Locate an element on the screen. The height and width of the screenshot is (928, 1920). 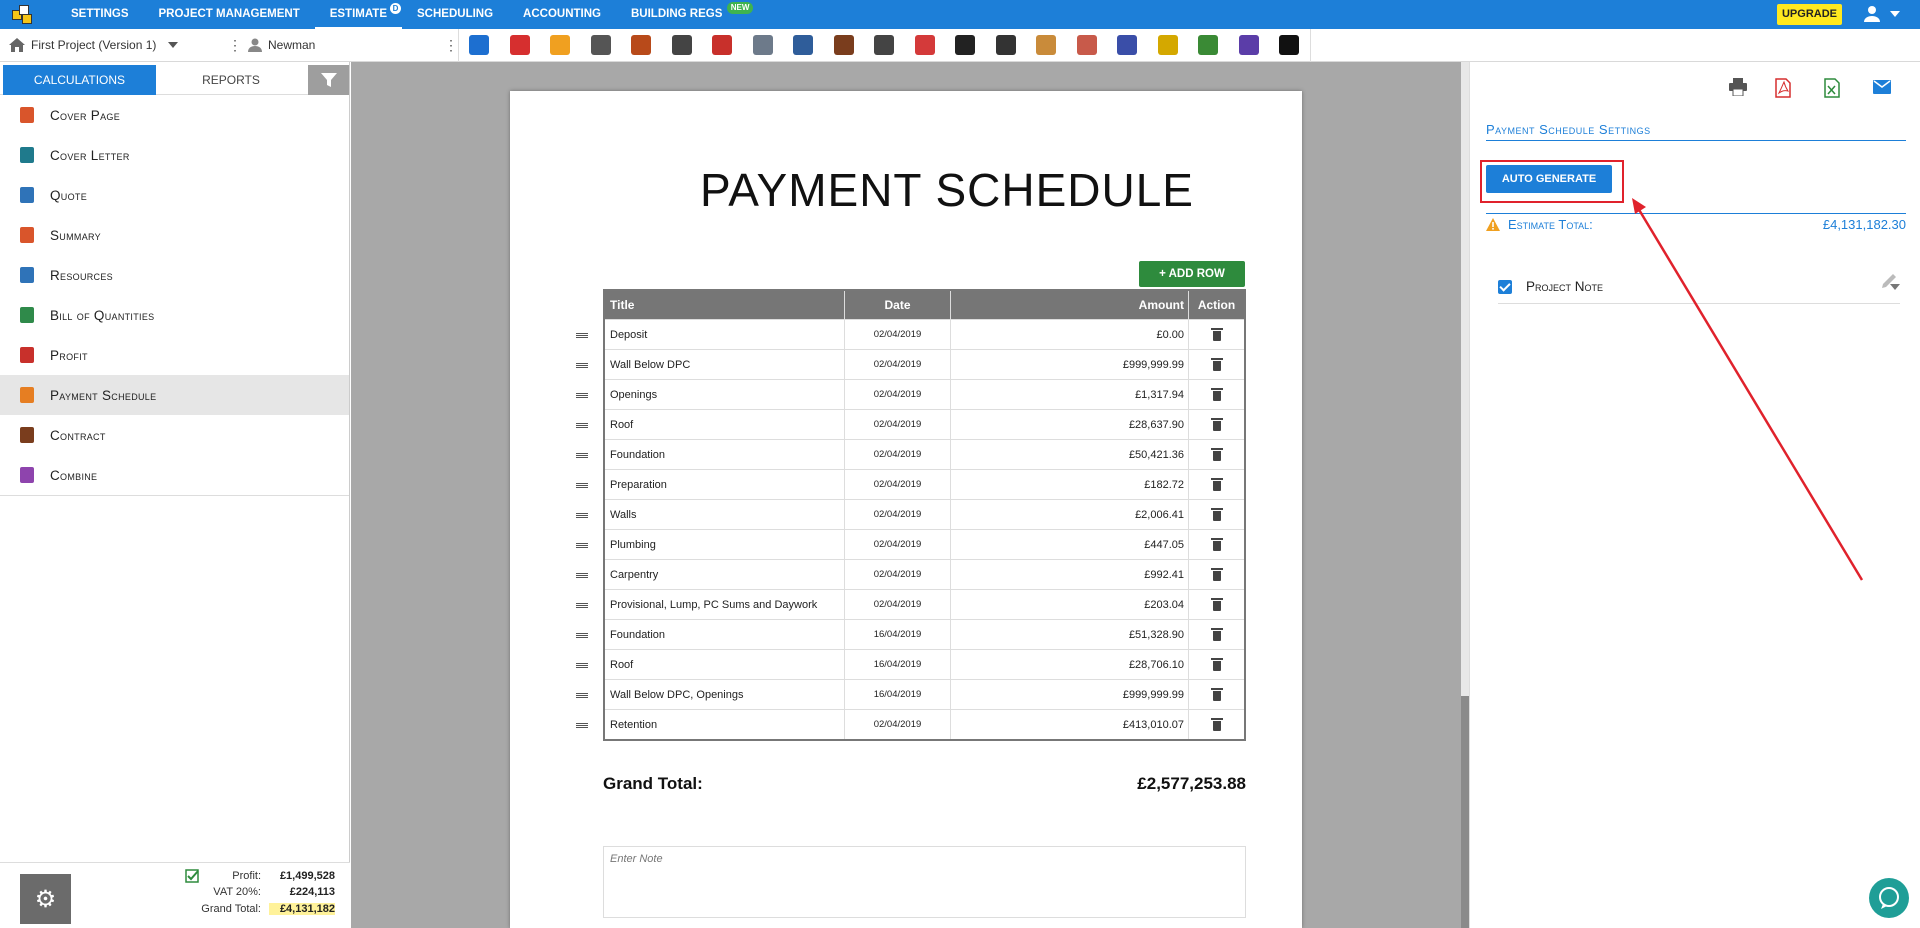
nav-estimate: ESTIMATE D is located at coordinates (358, 14).